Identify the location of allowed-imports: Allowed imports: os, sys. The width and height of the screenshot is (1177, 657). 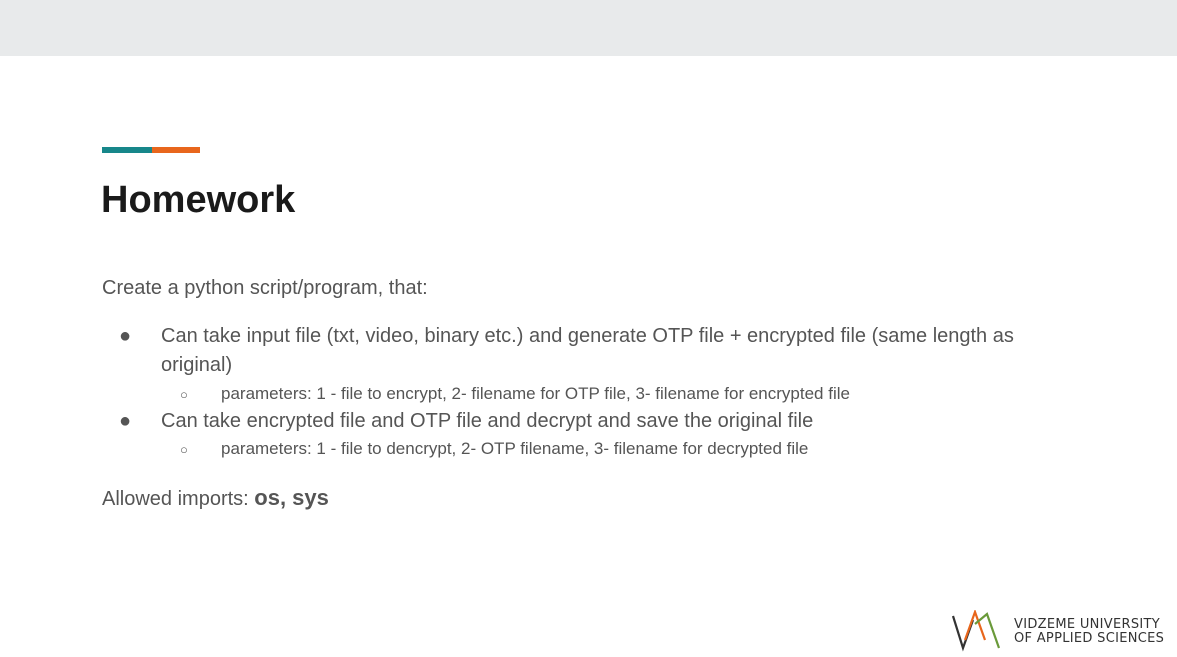
(215, 498).